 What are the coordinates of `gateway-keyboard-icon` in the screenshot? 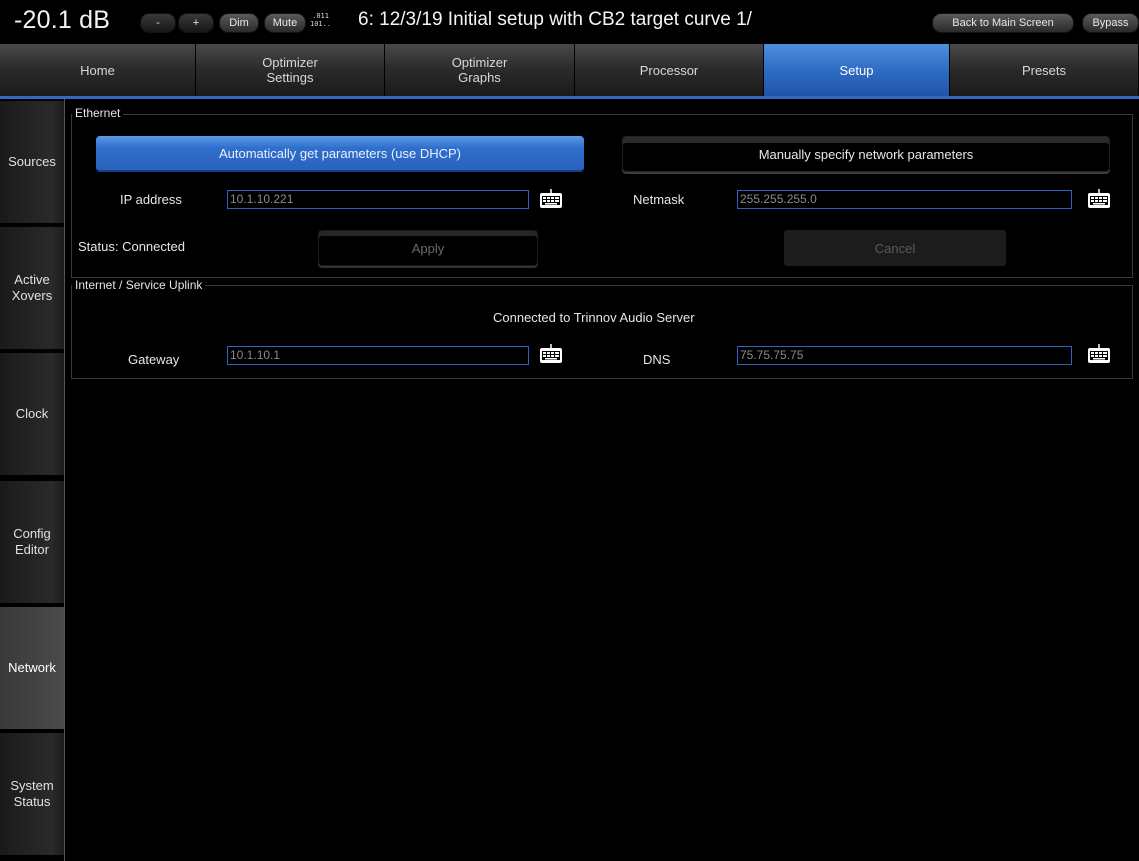 It's located at (551, 354).